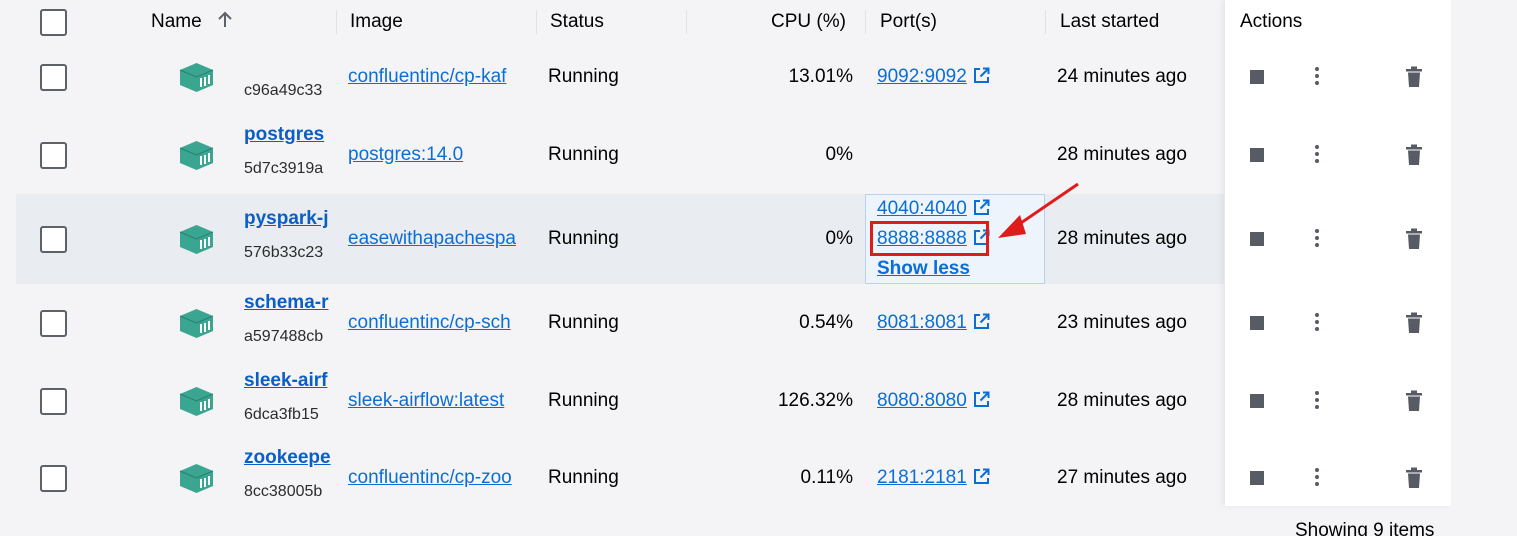 The image size is (1517, 536). I want to click on container-id: 8cc38005b, so click(283, 491).